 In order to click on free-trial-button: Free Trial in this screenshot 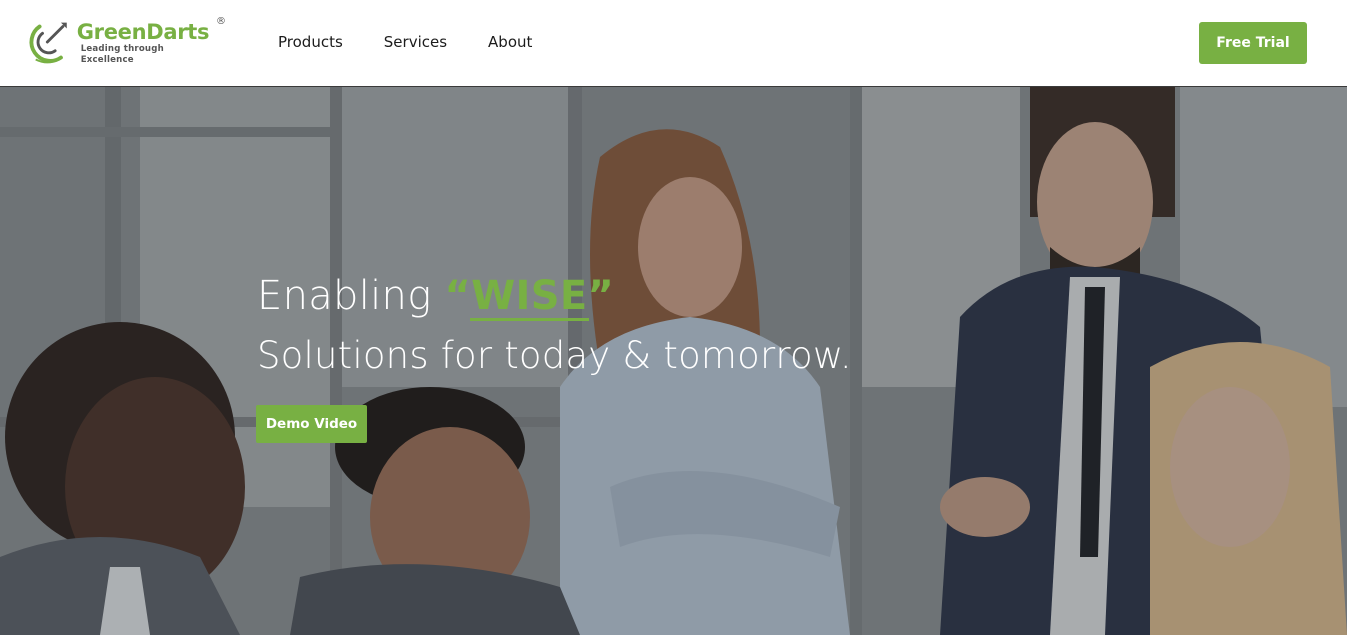, I will do `click(1253, 43)`.